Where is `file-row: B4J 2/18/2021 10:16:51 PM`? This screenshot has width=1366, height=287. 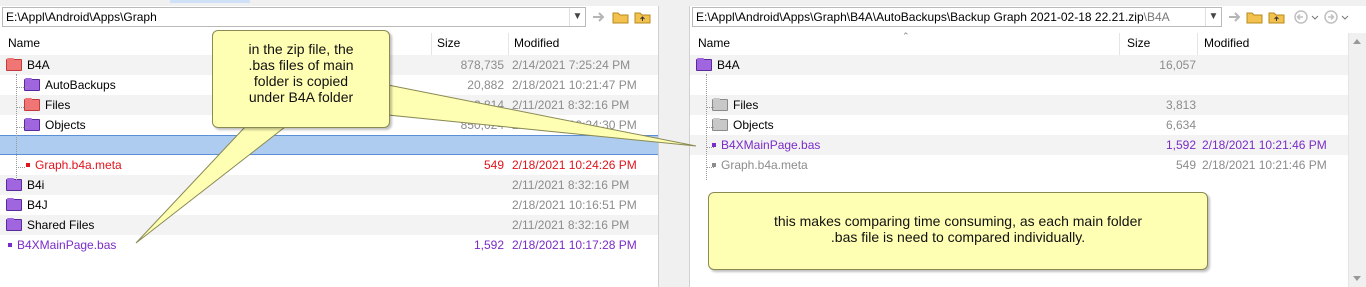 file-row: B4J 2/18/2021 10:16:51 PM is located at coordinates (329, 205).